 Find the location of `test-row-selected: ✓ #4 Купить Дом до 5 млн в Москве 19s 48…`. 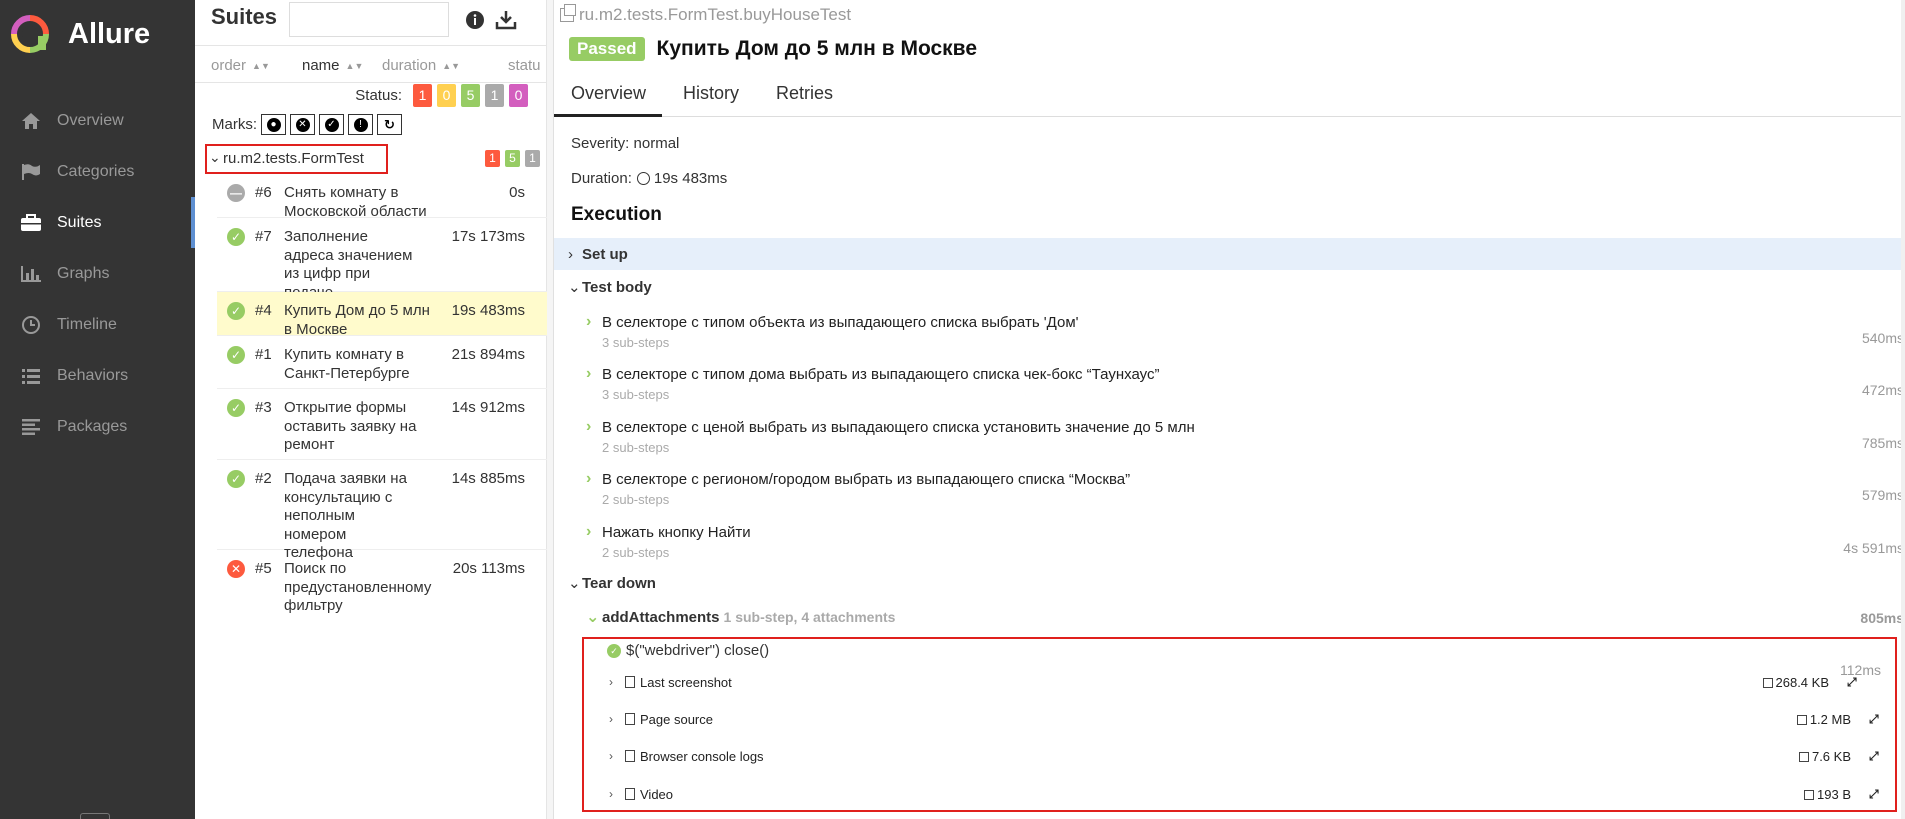

test-row-selected: ✓ #4 Купить Дом до 5 млн в Москве 19s 48… is located at coordinates (382, 315).